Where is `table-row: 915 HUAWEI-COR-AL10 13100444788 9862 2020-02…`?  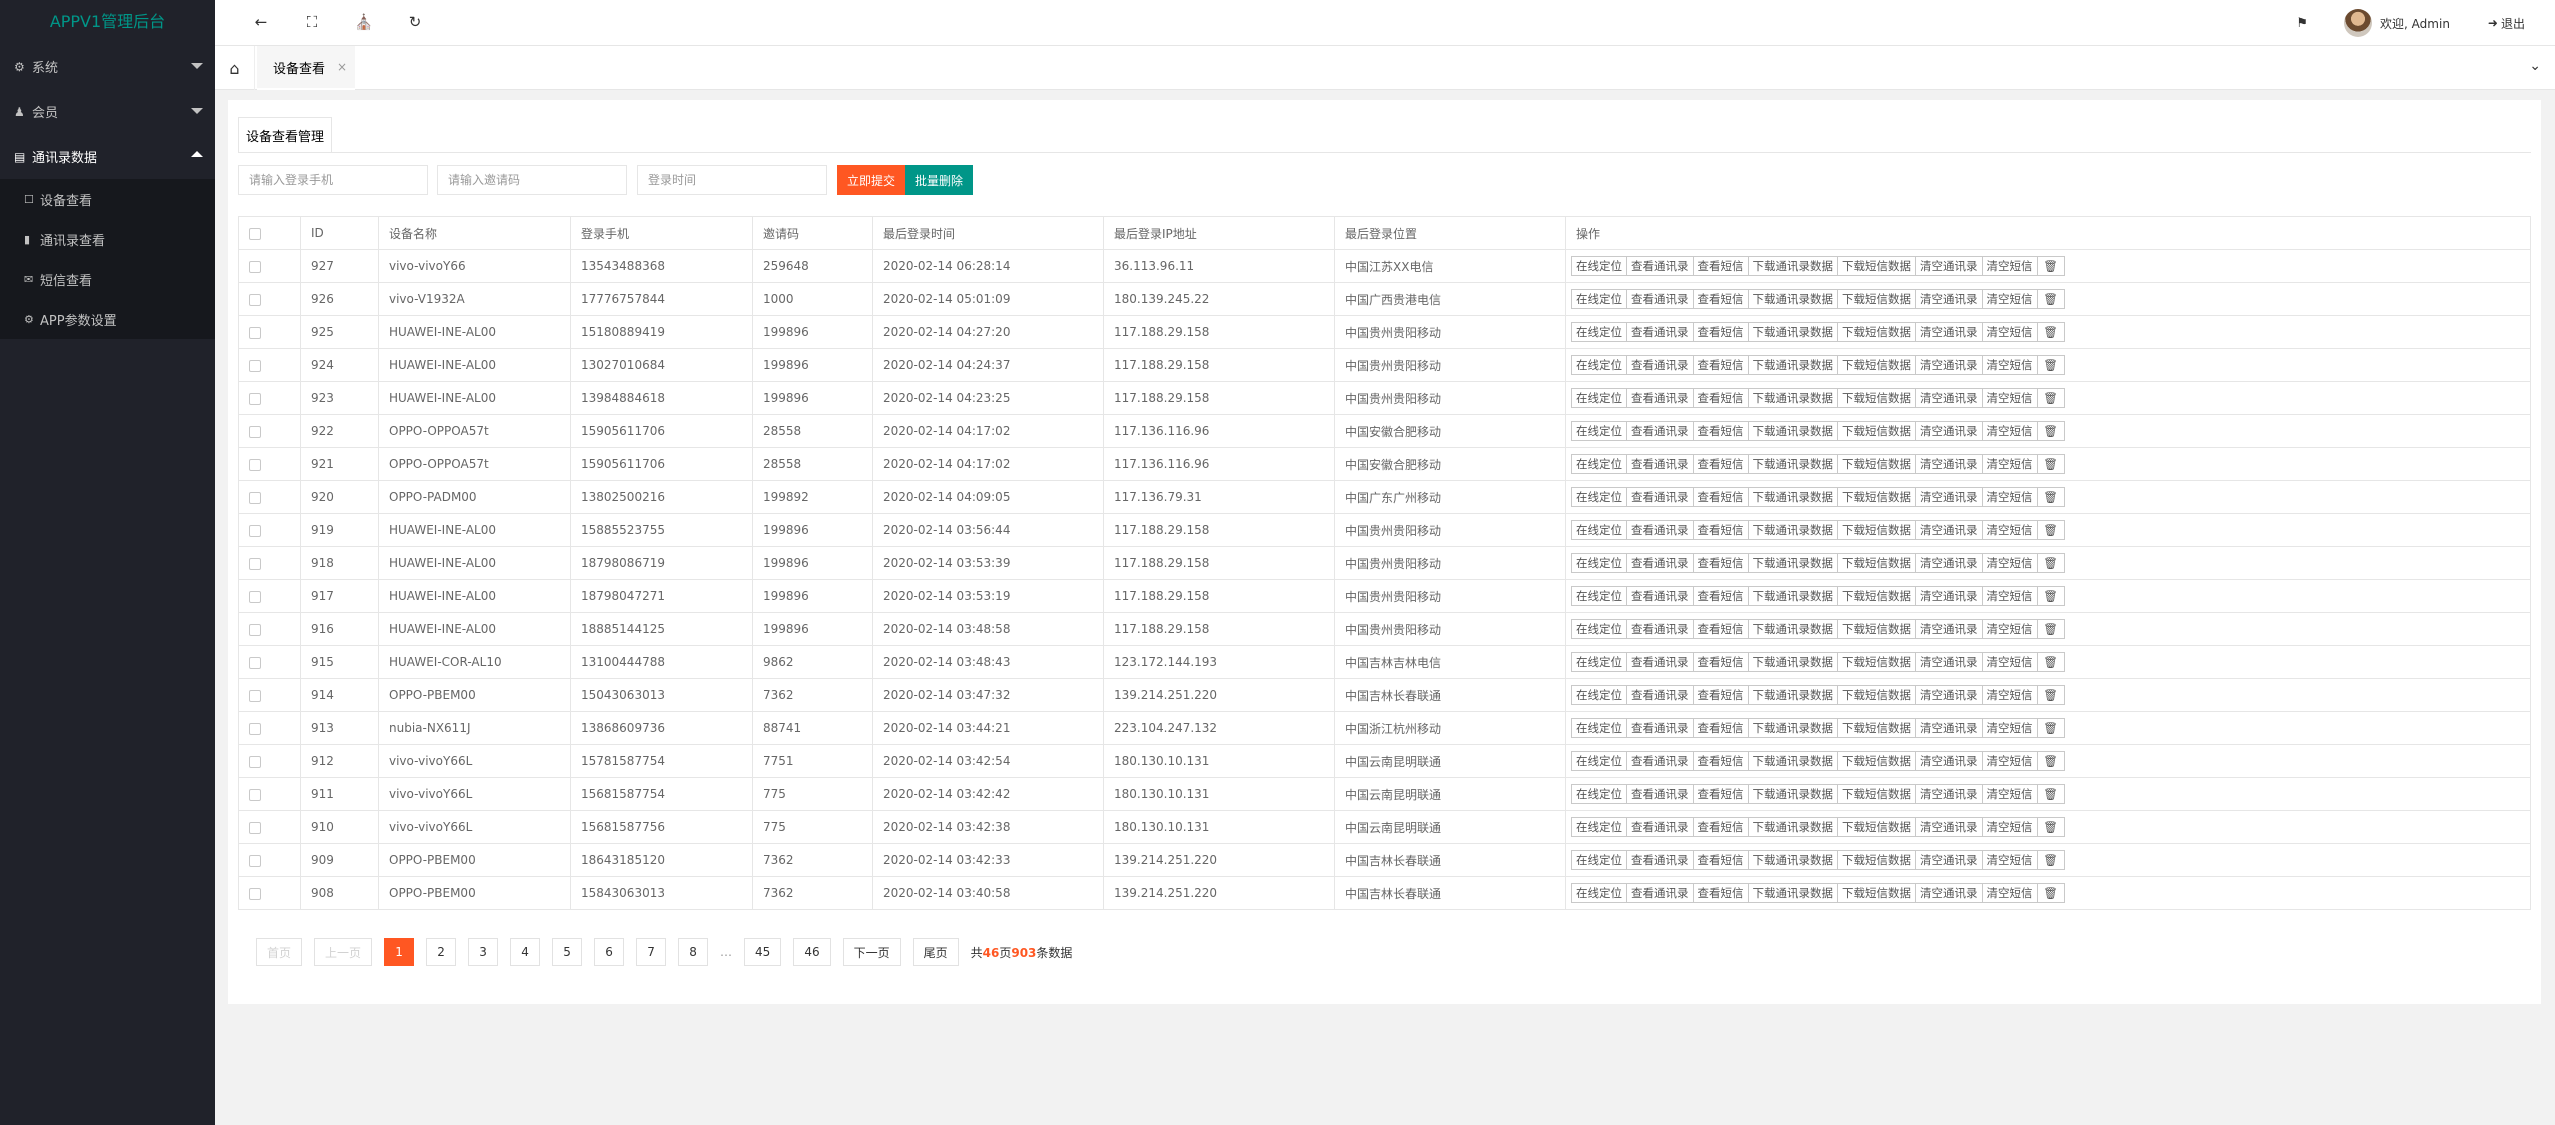 table-row: 915 HUAWEI-COR-AL10 13100444788 9862 2020-02… is located at coordinates (1384, 662).